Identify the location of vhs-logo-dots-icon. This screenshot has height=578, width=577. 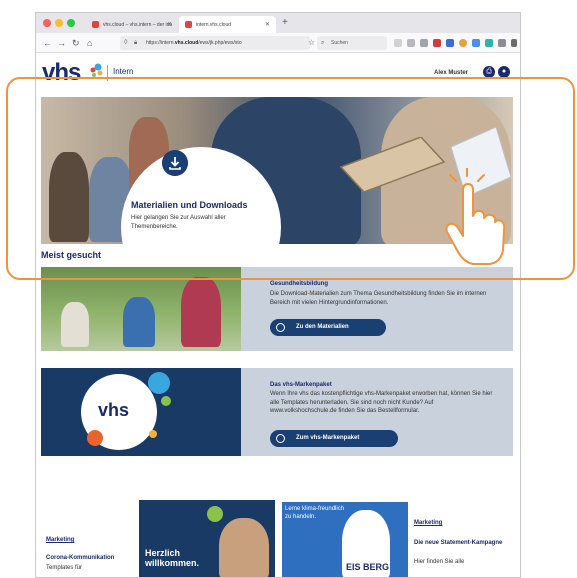
(96, 70).